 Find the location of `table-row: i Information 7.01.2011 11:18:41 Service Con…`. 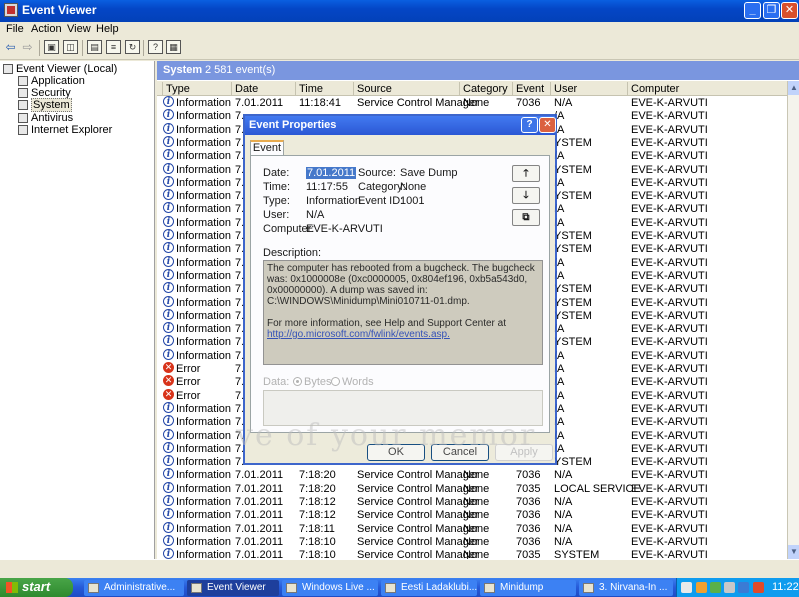

table-row: i Information 7.01.2011 11:18:41 Service Con… is located at coordinates (472, 102).